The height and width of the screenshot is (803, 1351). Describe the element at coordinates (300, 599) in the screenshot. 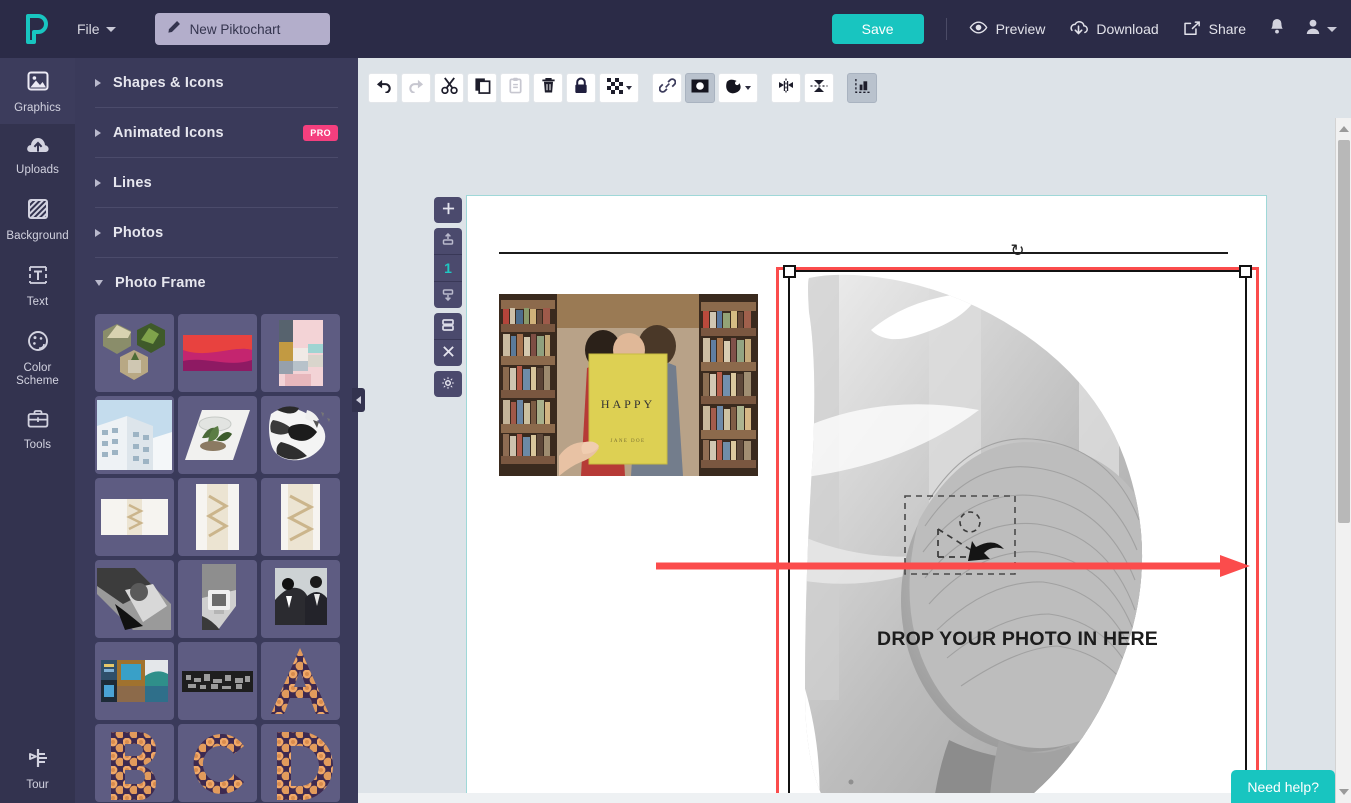

I see `photo-frame-thumb-suits` at that location.